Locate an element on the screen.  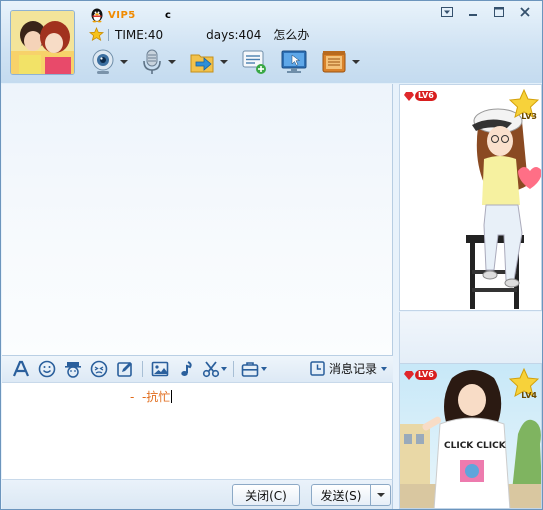
shake-icon is located at coordinates (99, 369).